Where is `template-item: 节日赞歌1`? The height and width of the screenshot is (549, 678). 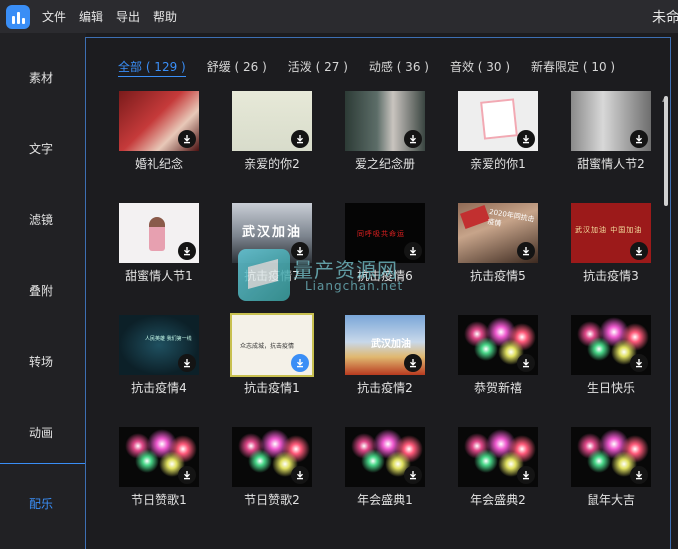 template-item: 节日赞歌1 is located at coordinates (159, 467).